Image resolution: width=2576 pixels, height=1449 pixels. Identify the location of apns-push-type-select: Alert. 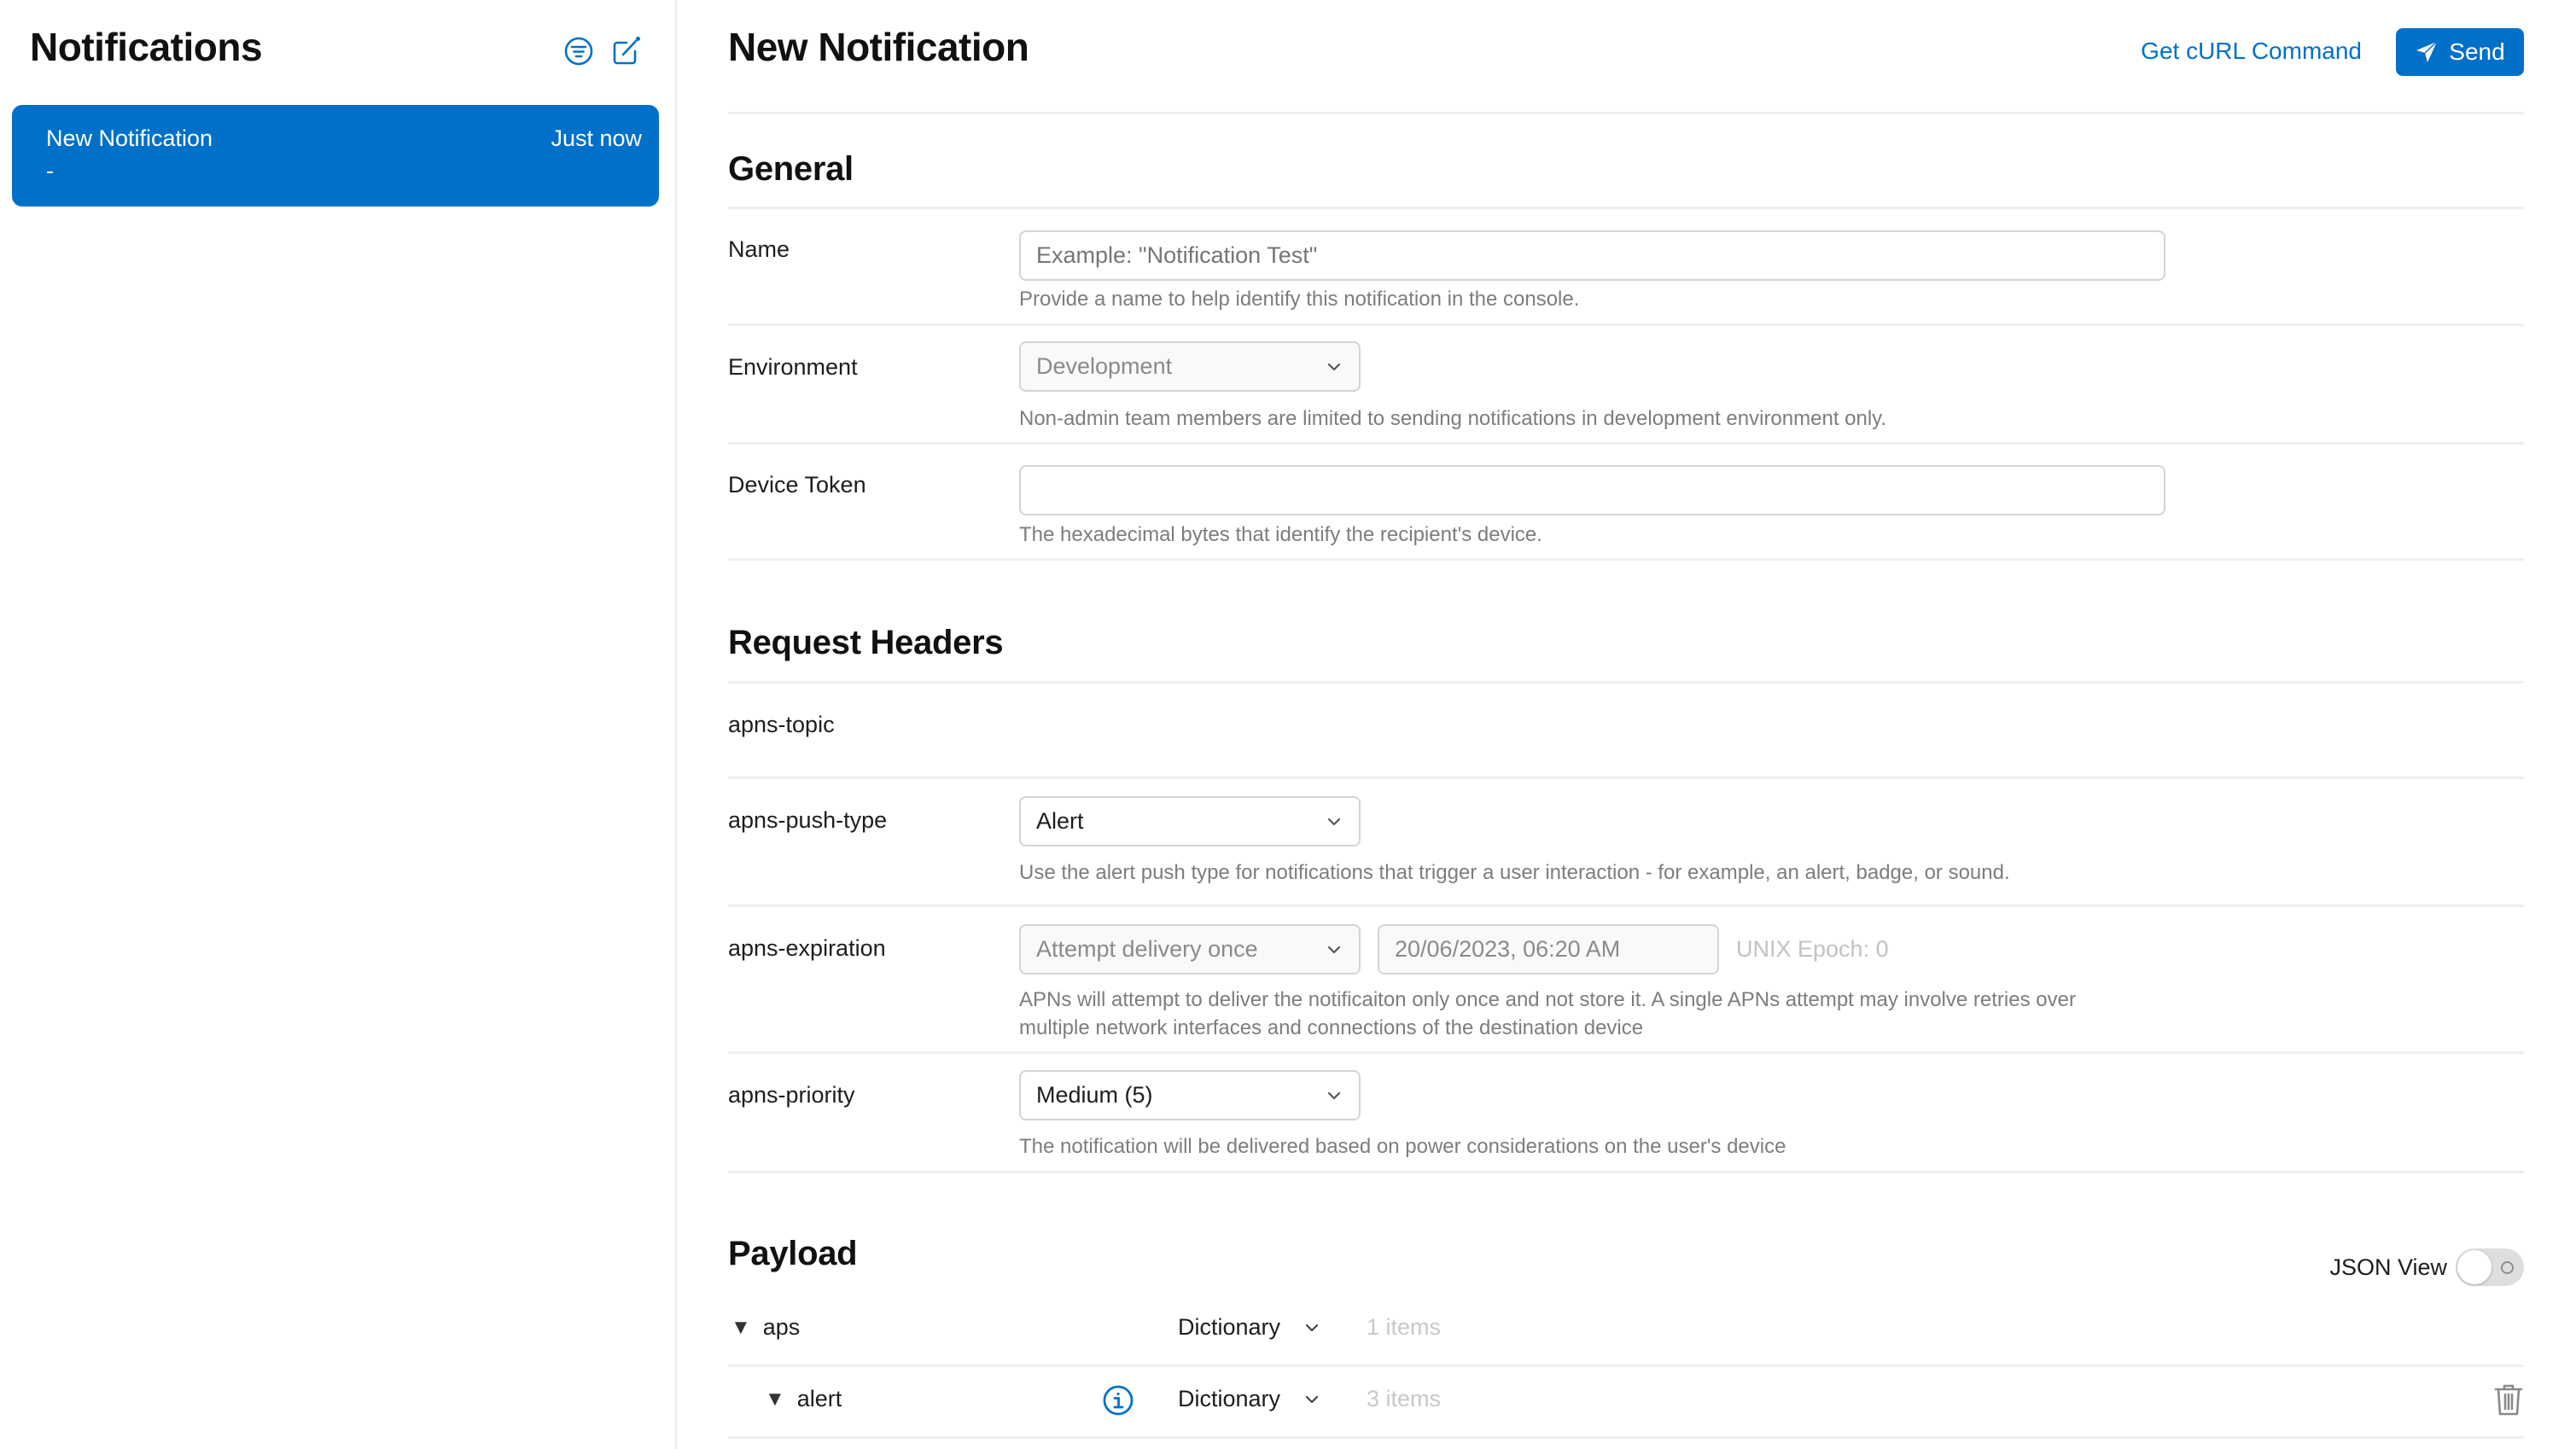
(1190, 821).